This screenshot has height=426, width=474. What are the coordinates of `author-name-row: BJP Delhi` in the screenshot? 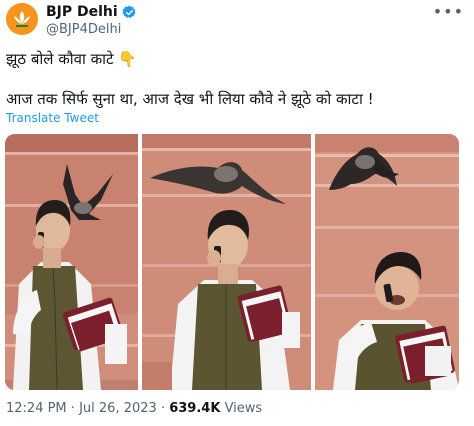 It's located at (91, 12).